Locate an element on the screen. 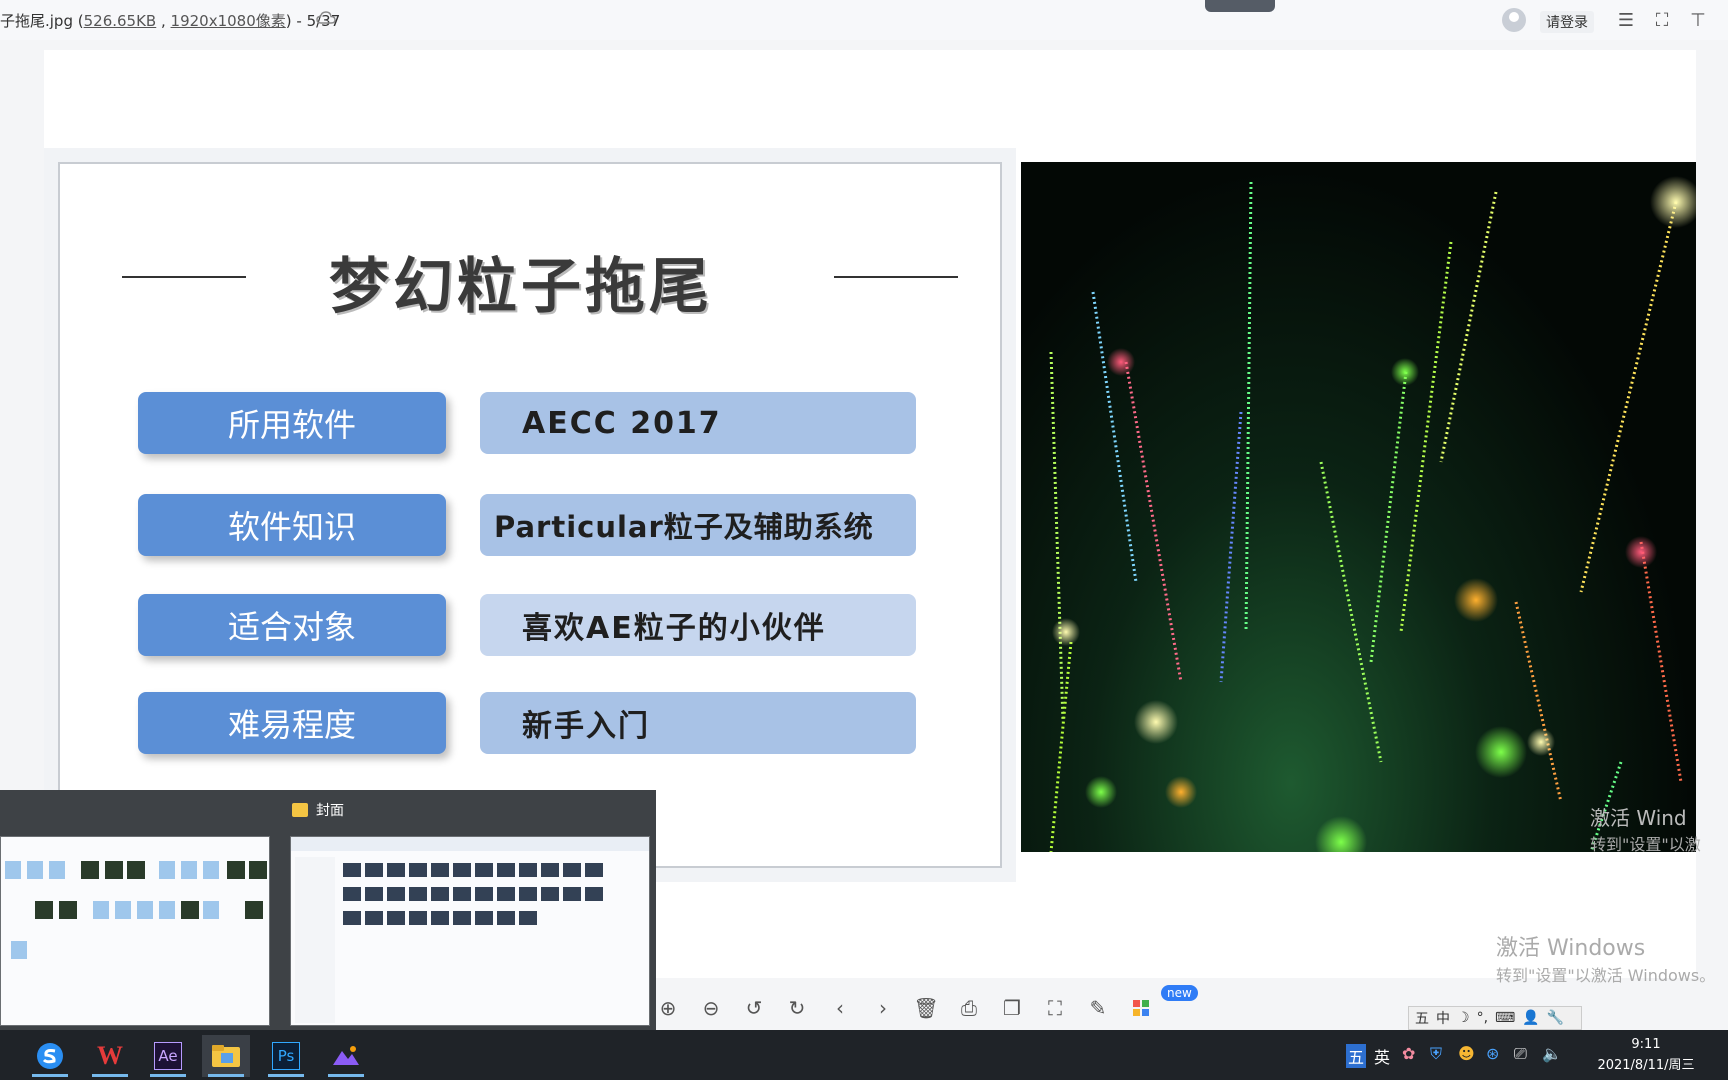 Image resolution: width=1728 pixels, height=1080 pixels. taskbar-clock: 9:11 2021/8/11/周三 is located at coordinates (1646, 1055).